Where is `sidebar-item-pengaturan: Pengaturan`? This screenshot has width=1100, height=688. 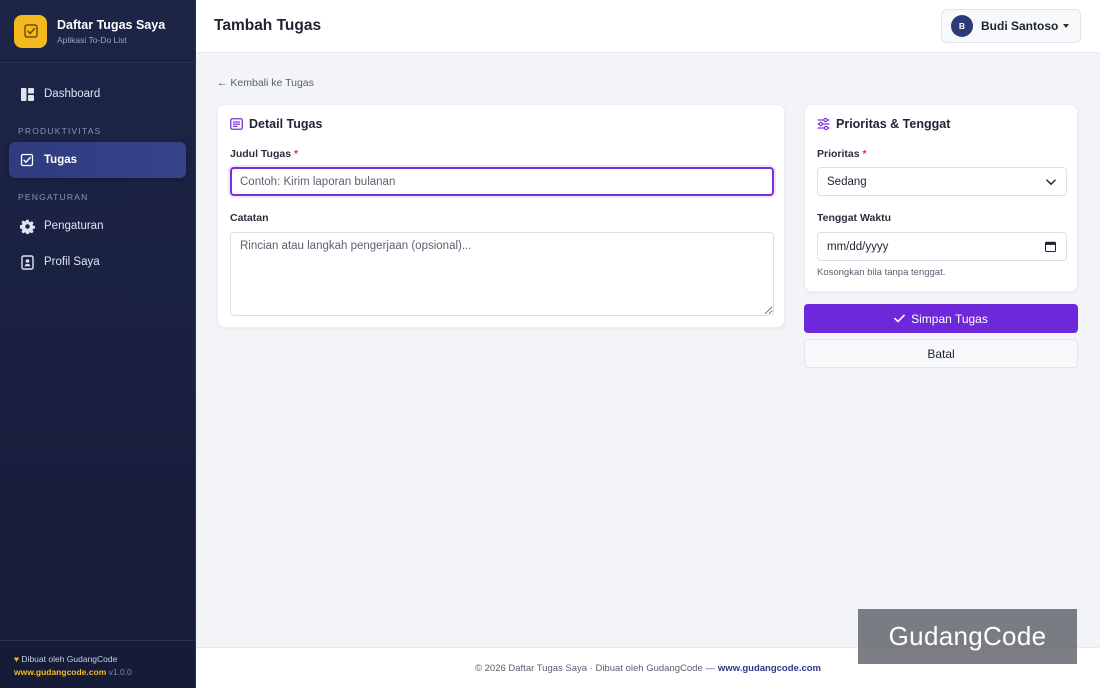 sidebar-item-pengaturan: Pengaturan is located at coordinates (93, 226).